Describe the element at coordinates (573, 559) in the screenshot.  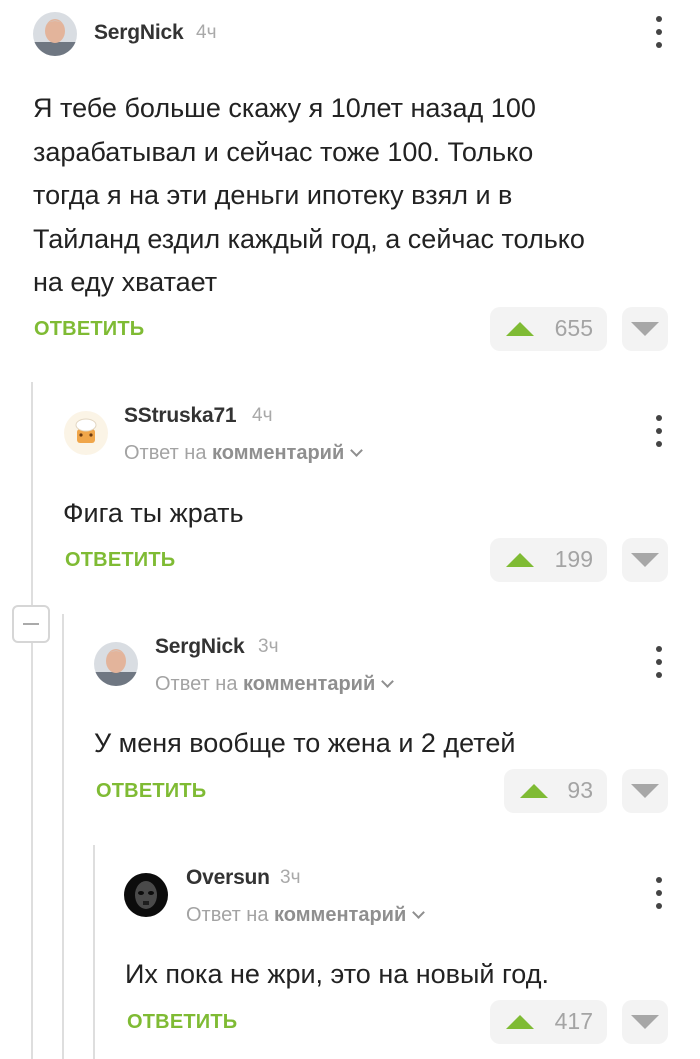
I see `vote-count: 199` at that location.